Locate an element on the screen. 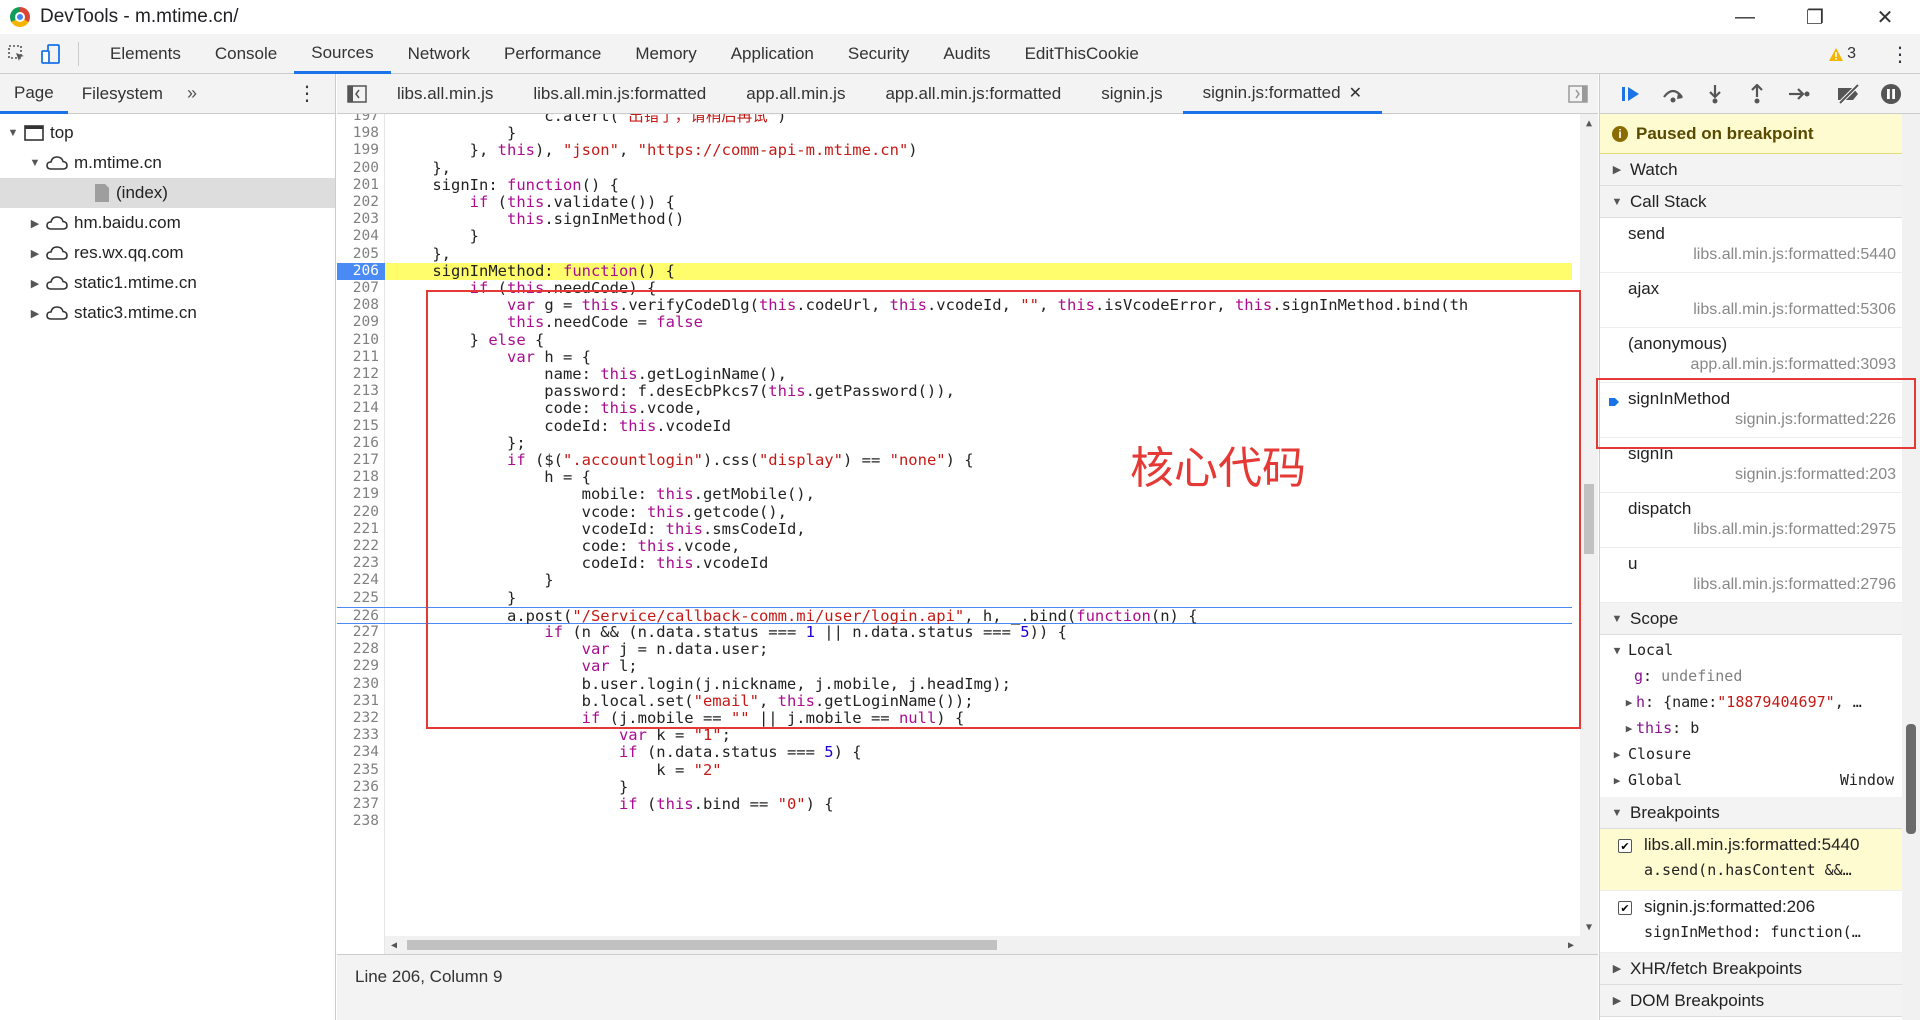 The width and height of the screenshot is (1920, 1020). resume-icon is located at coordinates (1631, 94).